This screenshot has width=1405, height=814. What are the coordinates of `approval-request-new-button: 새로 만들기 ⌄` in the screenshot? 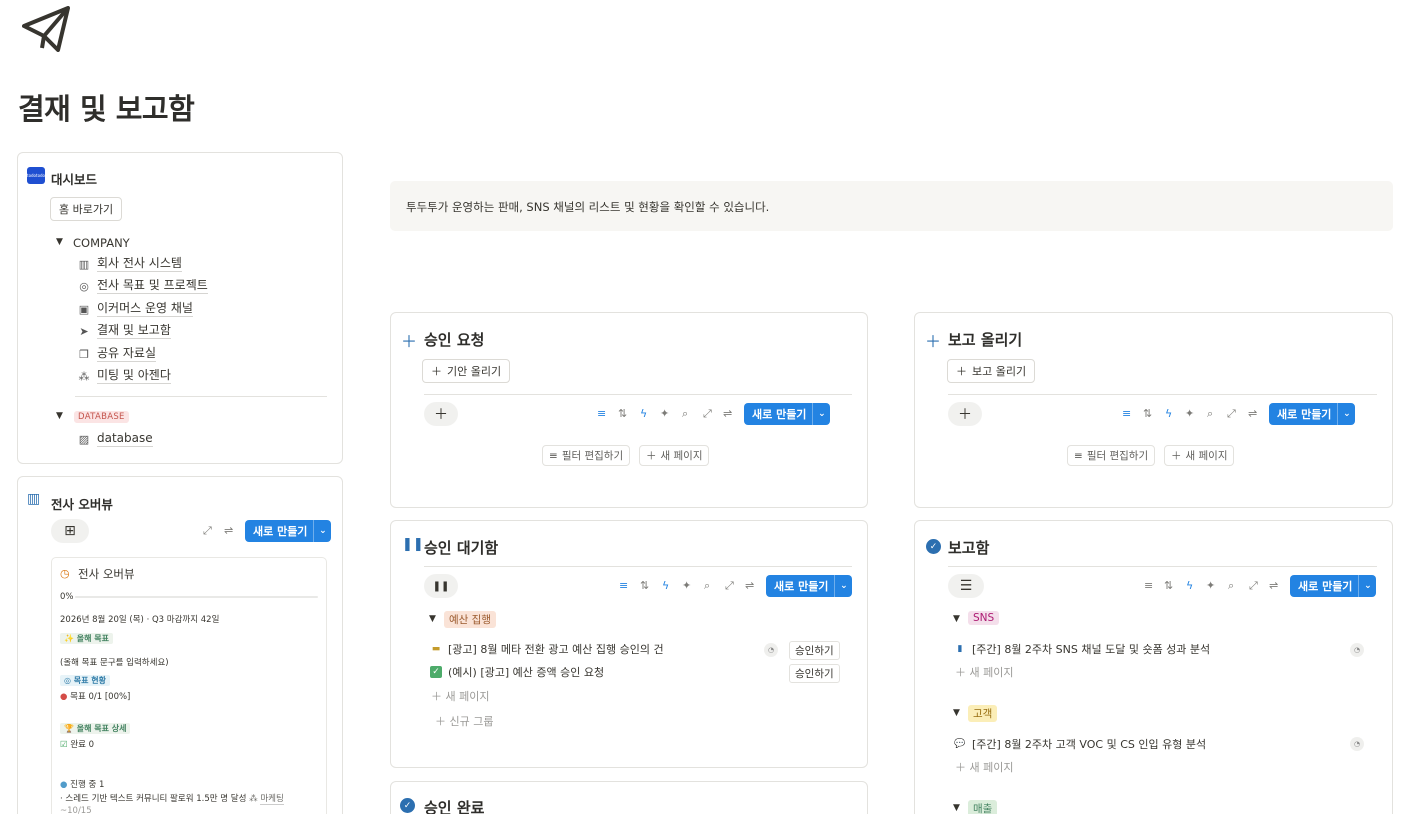 It's located at (787, 414).